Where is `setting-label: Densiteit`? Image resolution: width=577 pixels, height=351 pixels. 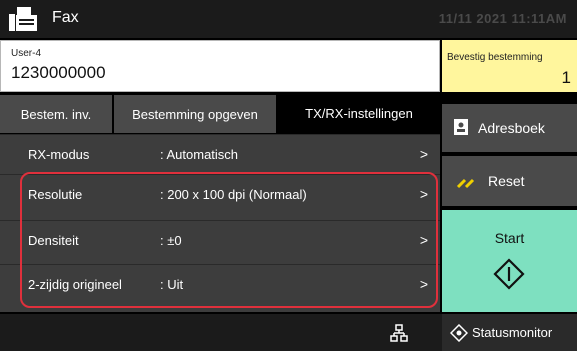 setting-label: Densiteit is located at coordinates (53, 240).